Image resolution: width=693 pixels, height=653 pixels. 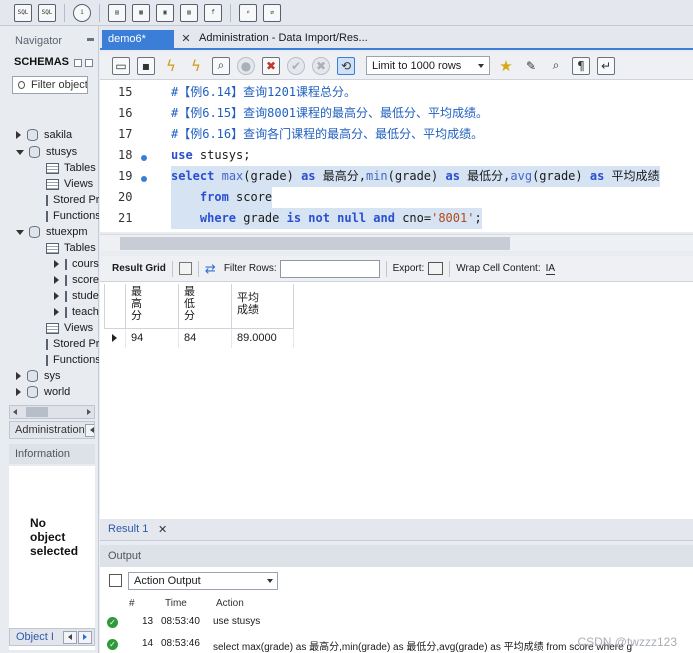 What do you see at coordinates (205, 338) in the screenshot?
I see `cell-min: 84` at bounding box center [205, 338].